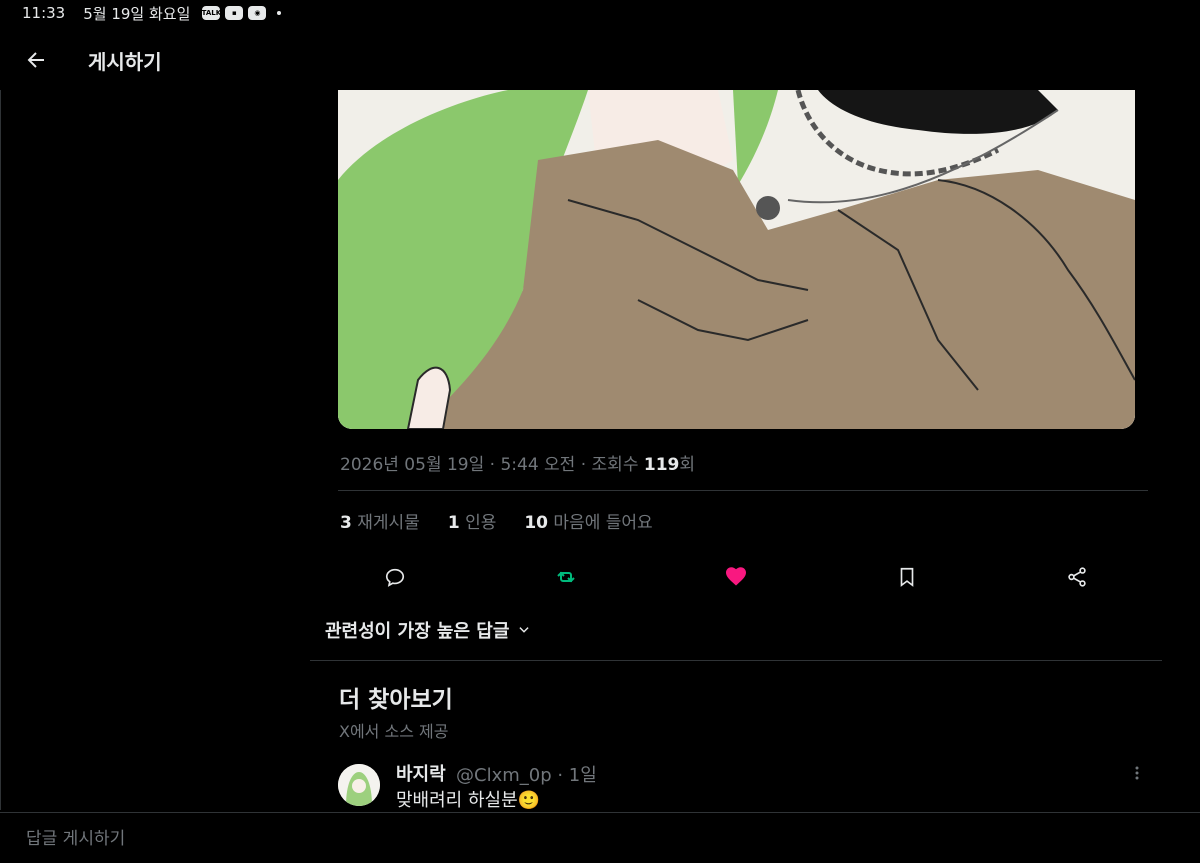 The image size is (1200, 863). Describe the element at coordinates (137, 13) in the screenshot. I see `status-date: 5월 19일 화요일` at that location.